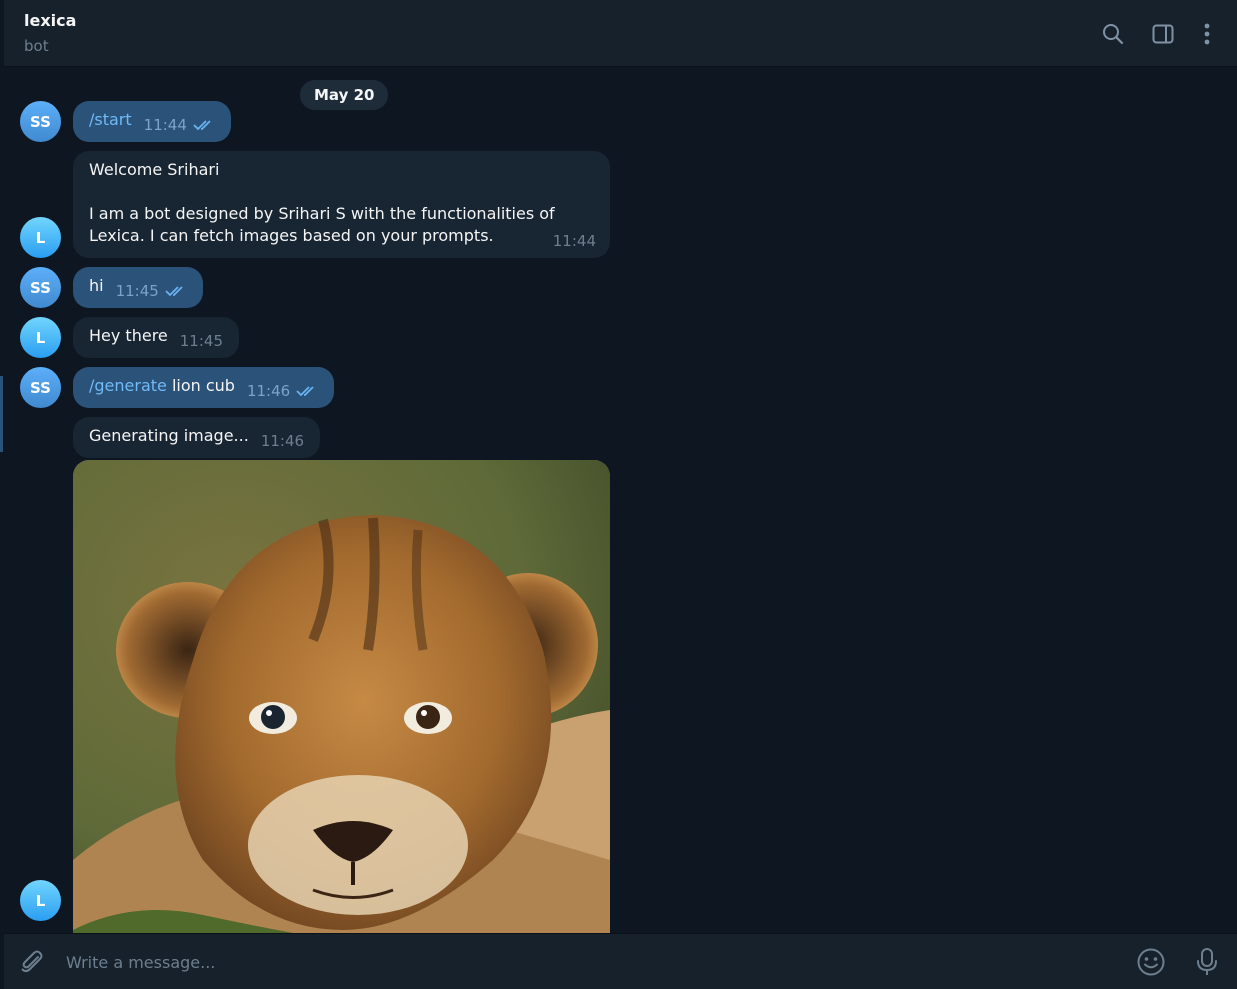 The image size is (1237, 989). What do you see at coordinates (96, 285) in the screenshot?
I see `message-text: hi` at bounding box center [96, 285].